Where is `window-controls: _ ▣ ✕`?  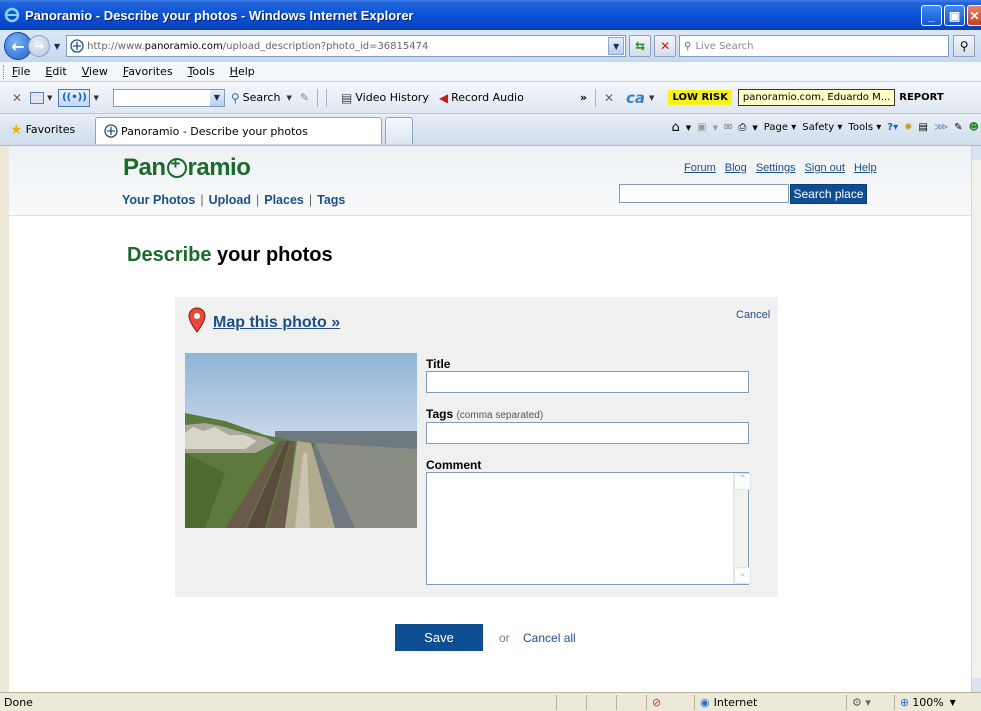 window-controls: _ ▣ ✕ is located at coordinates (951, 15).